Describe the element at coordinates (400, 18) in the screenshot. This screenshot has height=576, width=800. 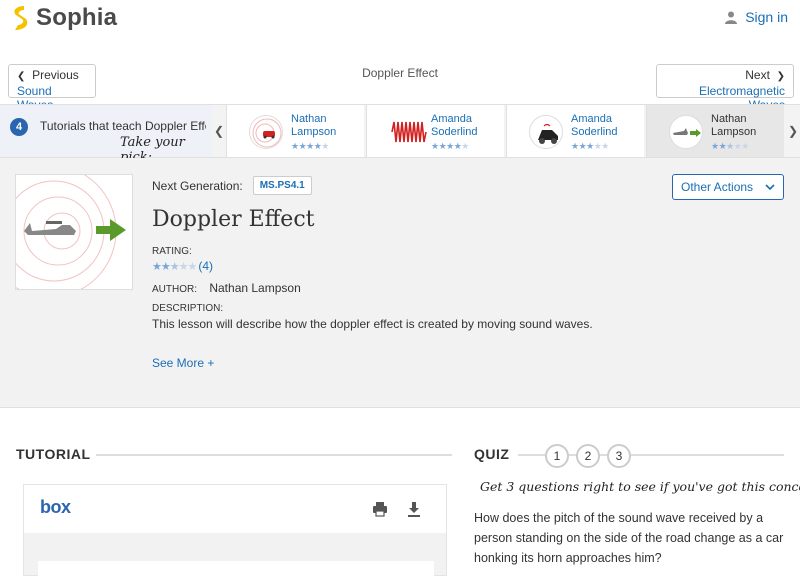
I see `top-header: Sophia Sign in` at that location.